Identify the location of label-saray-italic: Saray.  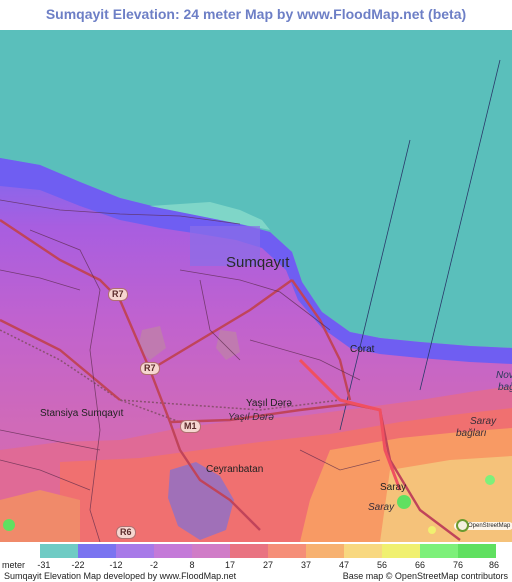
(381, 507).